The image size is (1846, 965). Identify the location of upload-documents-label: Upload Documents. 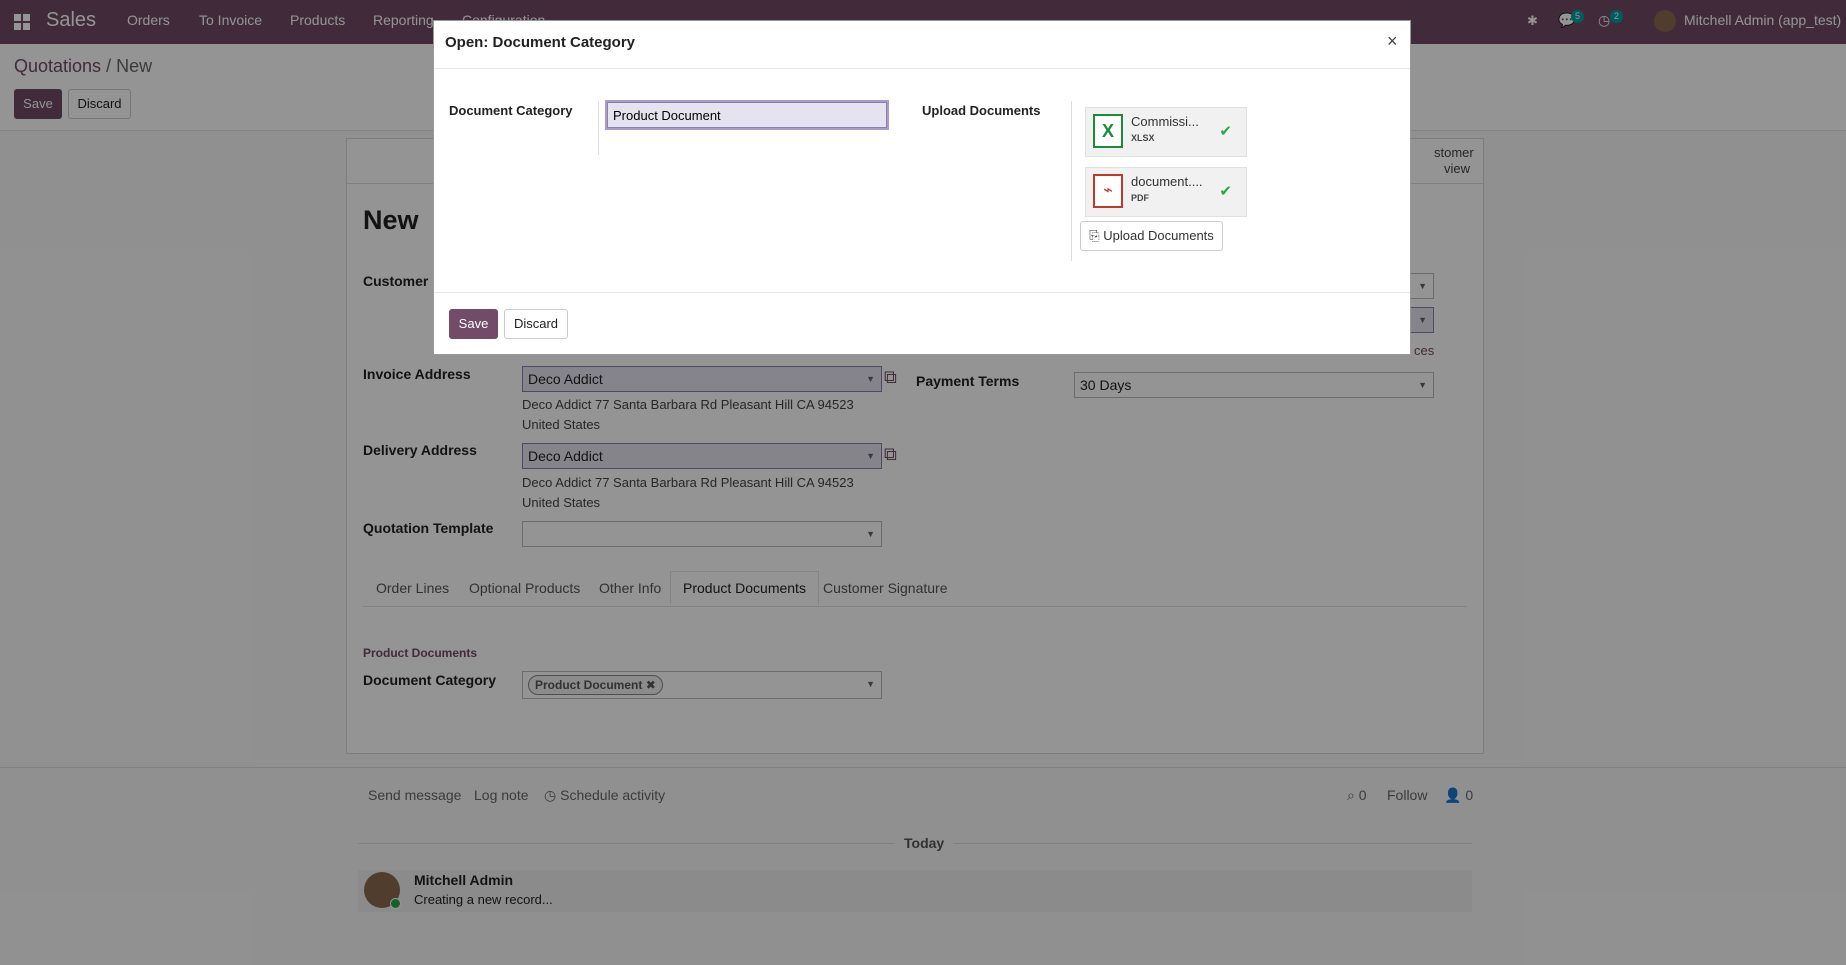
(981, 110).